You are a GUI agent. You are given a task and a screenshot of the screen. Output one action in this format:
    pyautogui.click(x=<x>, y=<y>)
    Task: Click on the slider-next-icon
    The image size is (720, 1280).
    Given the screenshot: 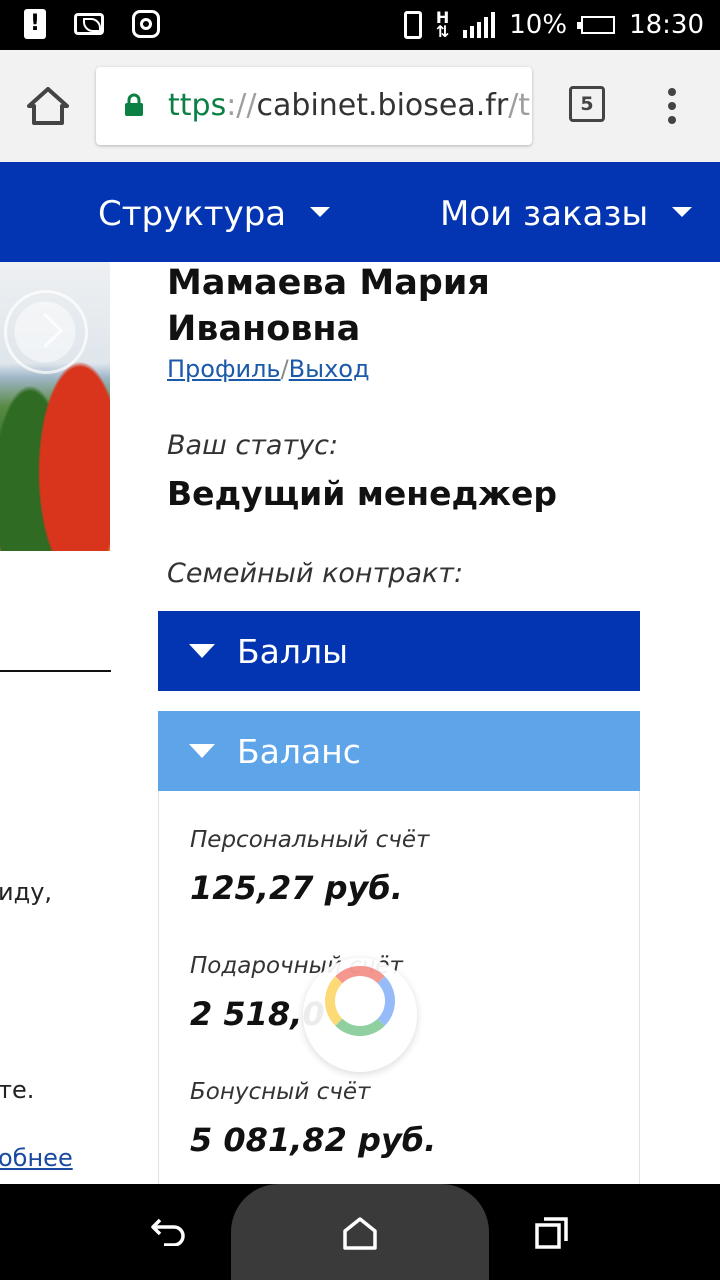 What is the action you would take?
    pyautogui.click(x=46, y=332)
    